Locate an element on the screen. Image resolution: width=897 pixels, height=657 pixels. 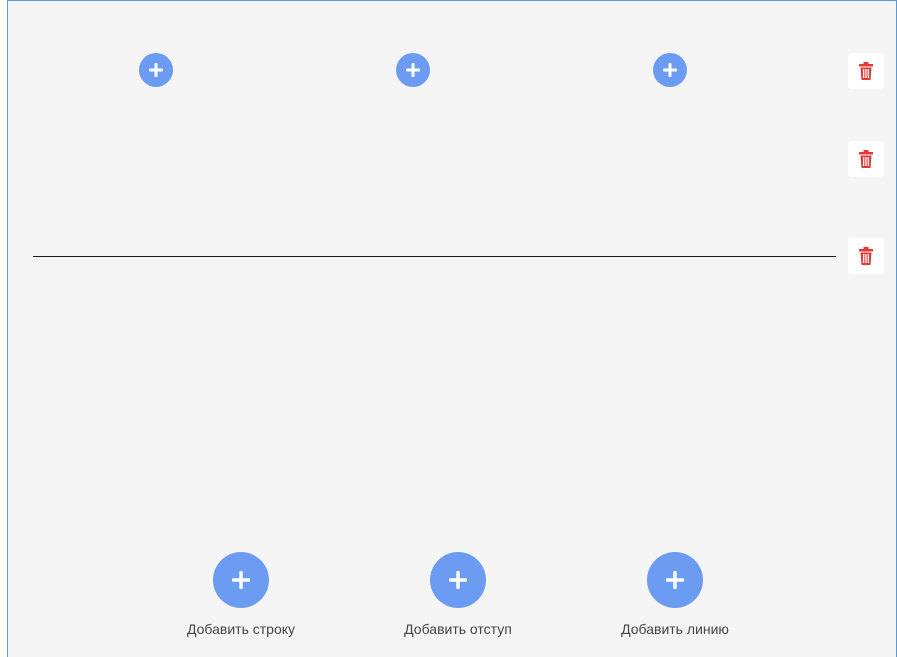
add-row-label: Добавить строку is located at coordinates (241, 629).